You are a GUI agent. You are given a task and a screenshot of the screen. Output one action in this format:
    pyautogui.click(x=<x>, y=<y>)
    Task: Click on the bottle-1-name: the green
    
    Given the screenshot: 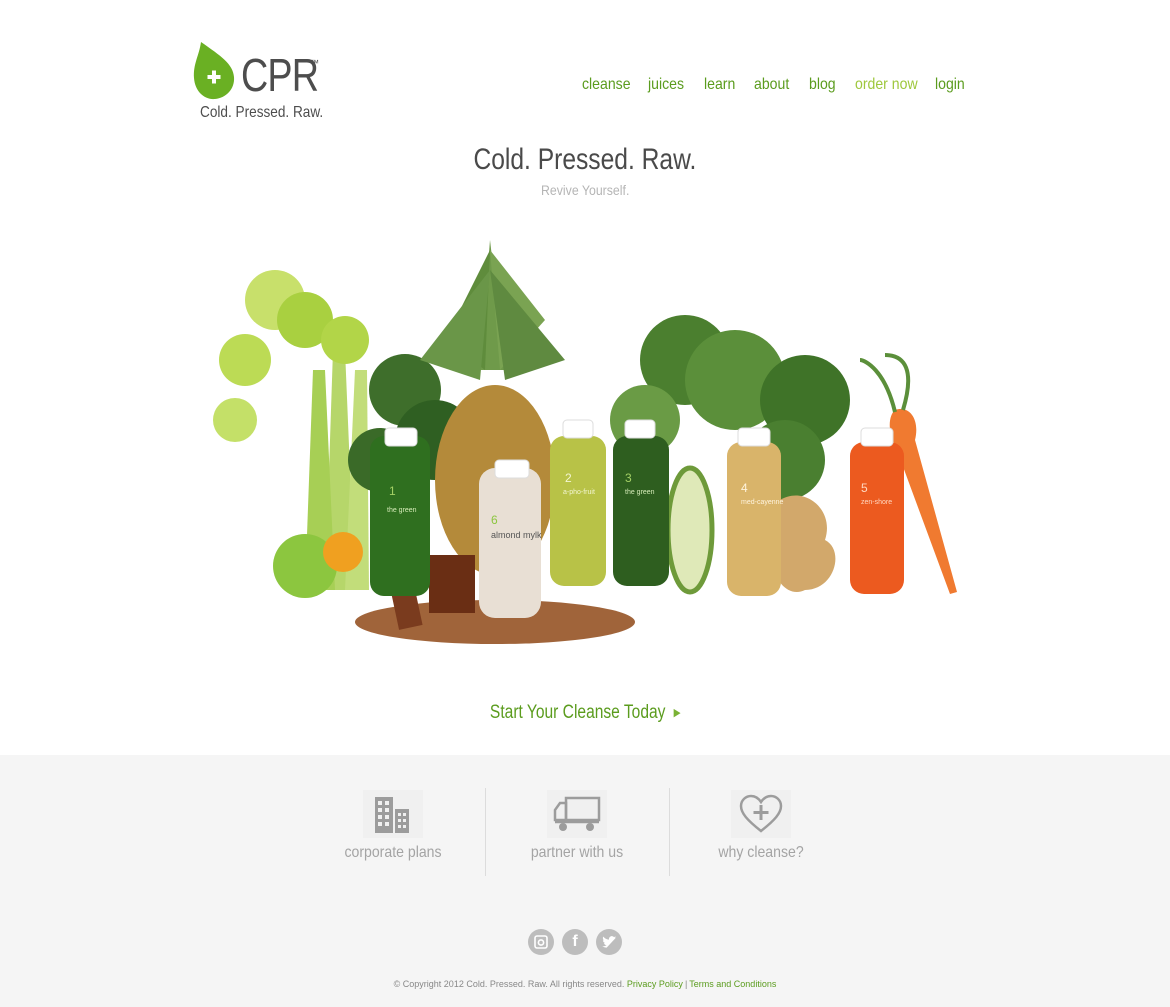 What is the action you would take?
    pyautogui.click(x=402, y=510)
    